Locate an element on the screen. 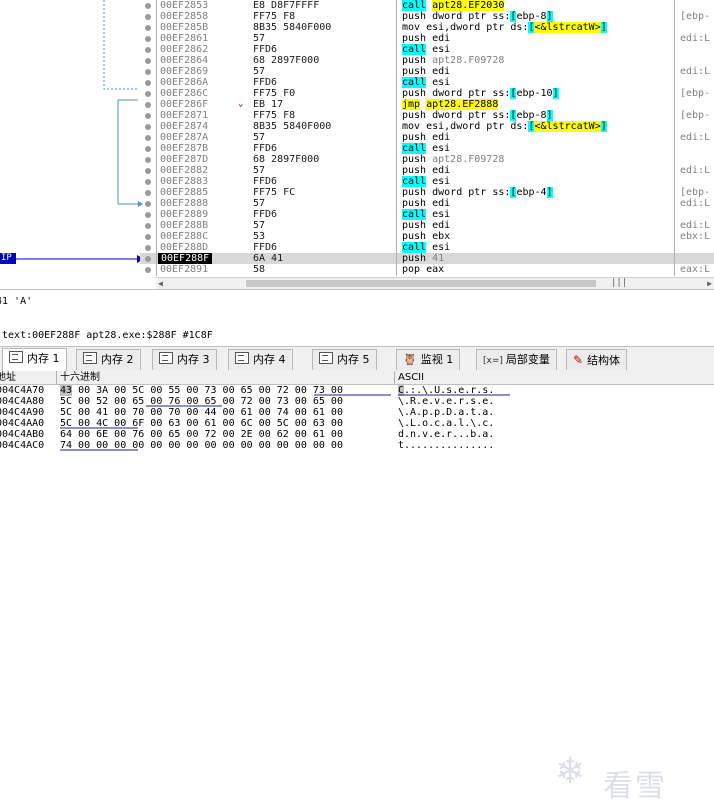  dump-ascii: \.L.o.c.a.l.\.c. is located at coordinates (446, 423).